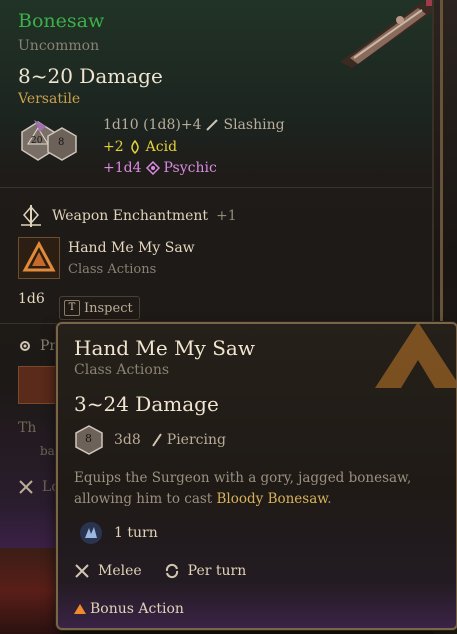 This screenshot has width=457, height=634. I want to click on die-face-large: 20, so click(37, 141).